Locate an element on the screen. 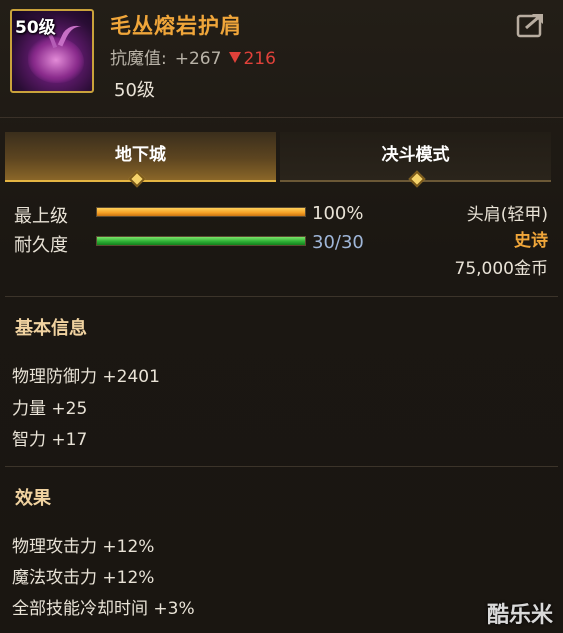 The image size is (563, 633). grade-value: 100% is located at coordinates (338, 213).